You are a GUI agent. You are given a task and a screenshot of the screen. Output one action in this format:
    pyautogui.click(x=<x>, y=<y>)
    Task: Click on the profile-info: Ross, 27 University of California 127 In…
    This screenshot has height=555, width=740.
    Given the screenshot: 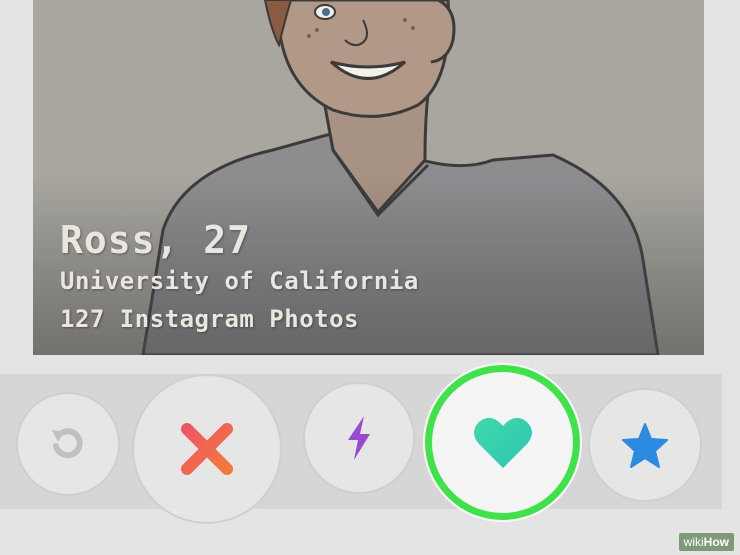 What is the action you would take?
    pyautogui.click(x=239, y=278)
    